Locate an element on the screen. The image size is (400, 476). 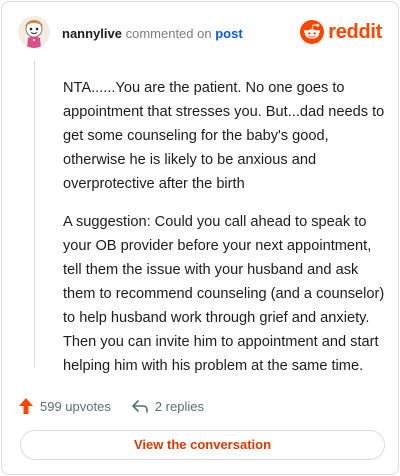
reddit-wordmark: reddit is located at coordinates (355, 31).